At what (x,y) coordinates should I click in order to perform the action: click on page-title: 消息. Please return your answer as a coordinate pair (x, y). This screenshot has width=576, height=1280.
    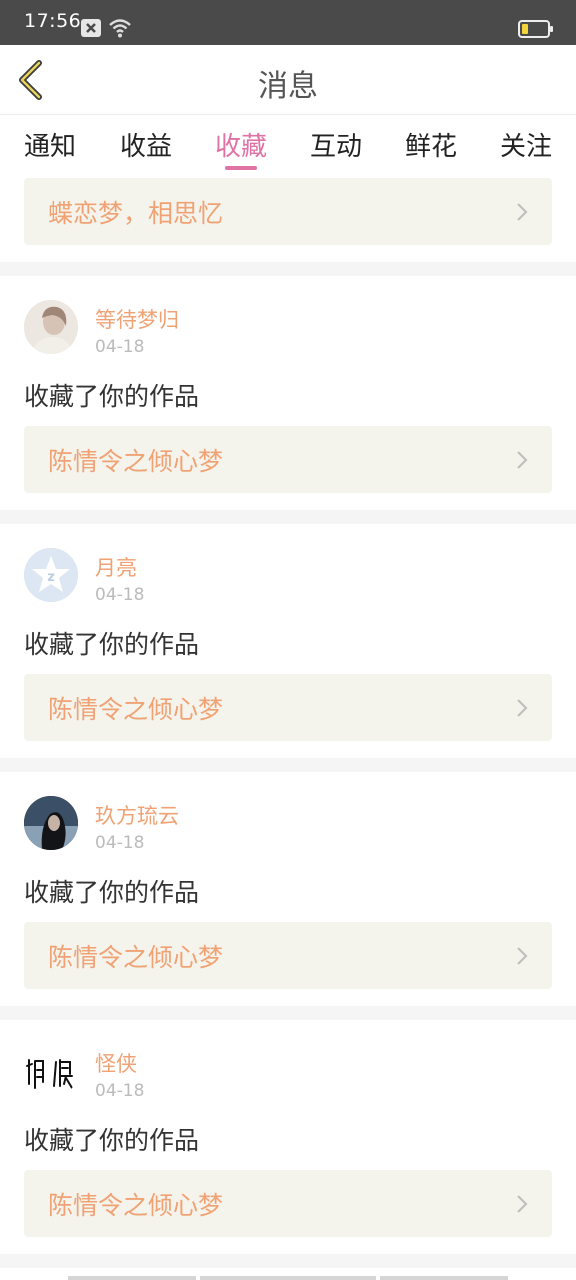
    Looking at the image, I should click on (288, 86).